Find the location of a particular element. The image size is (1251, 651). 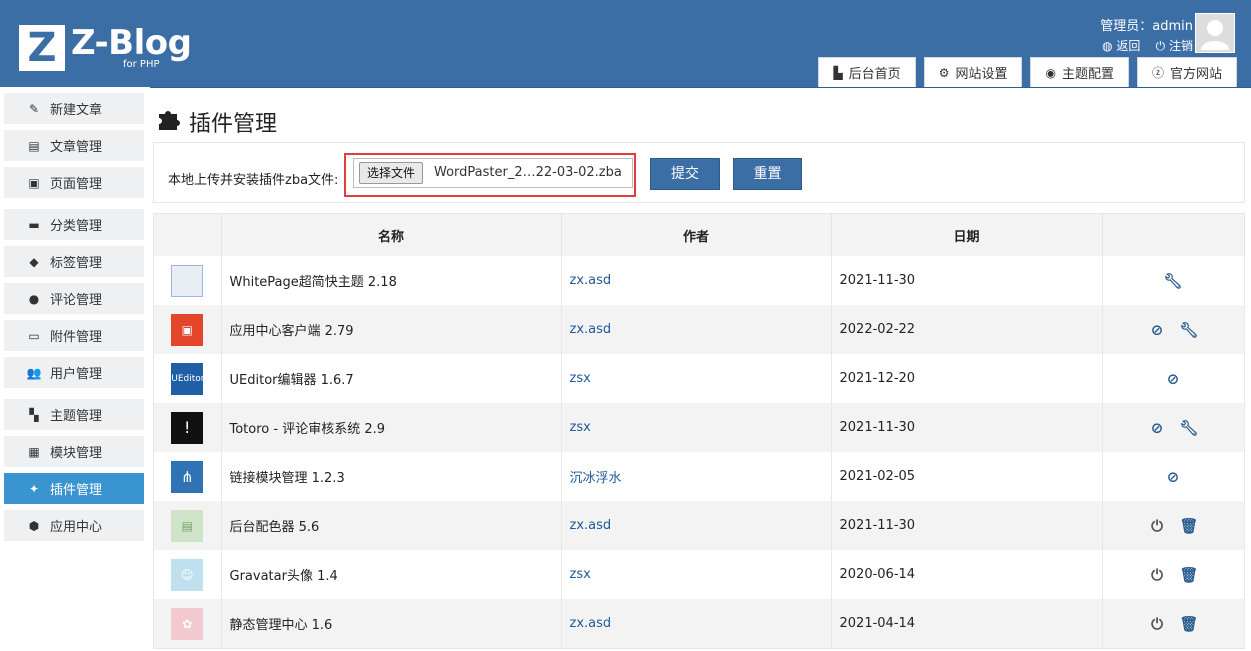

sidebar-item-categories: ▬ 分类管理 is located at coordinates (74, 224).